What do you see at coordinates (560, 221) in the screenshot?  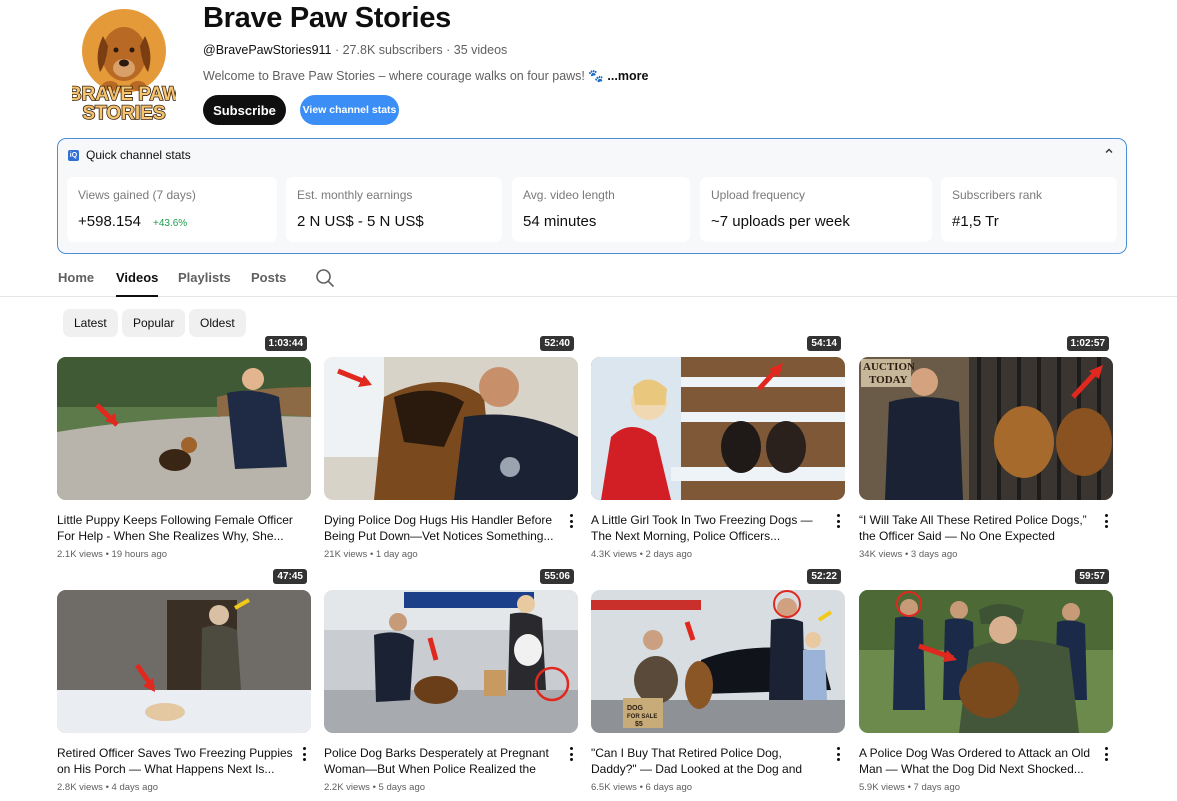 I see `stat-value: 54 minutes` at bounding box center [560, 221].